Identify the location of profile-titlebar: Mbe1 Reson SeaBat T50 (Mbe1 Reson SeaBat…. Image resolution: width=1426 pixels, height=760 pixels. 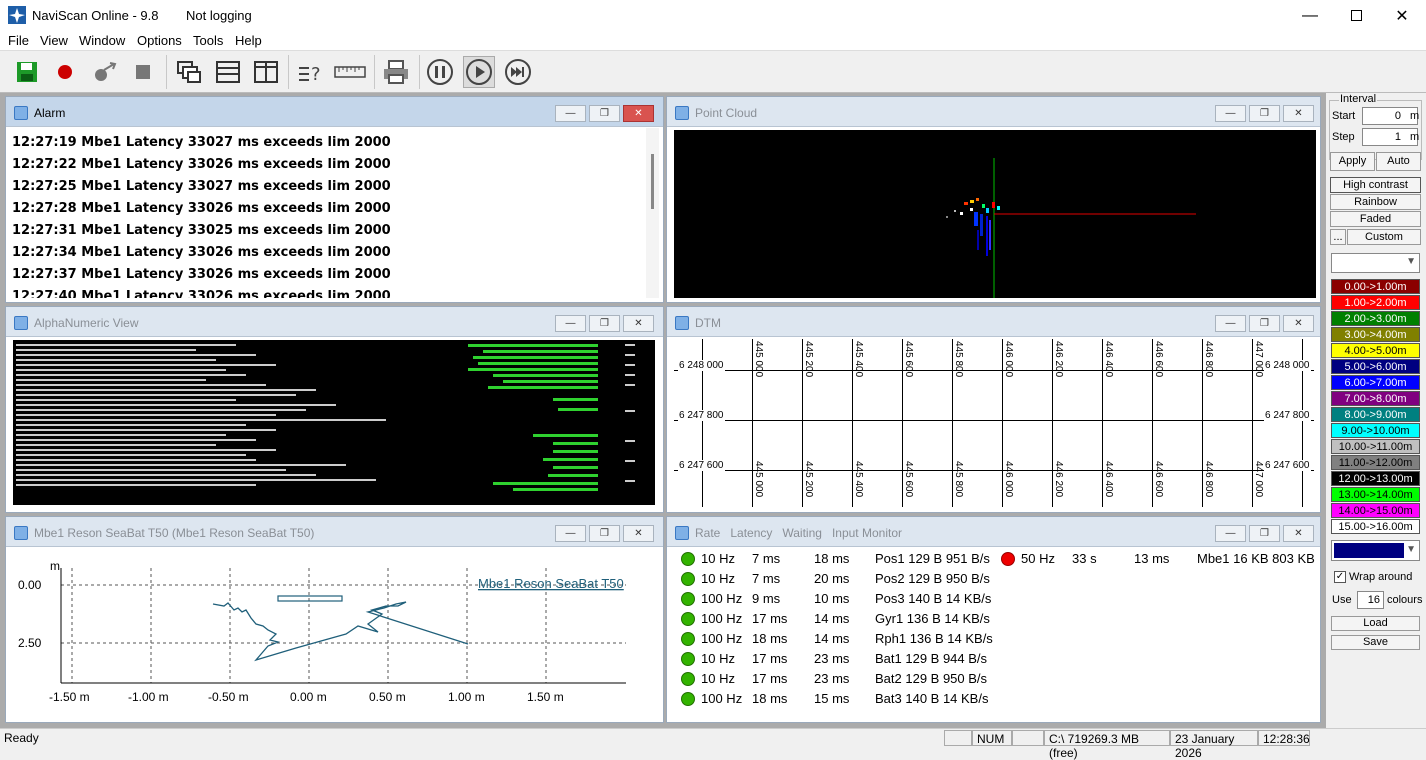
(334, 532).